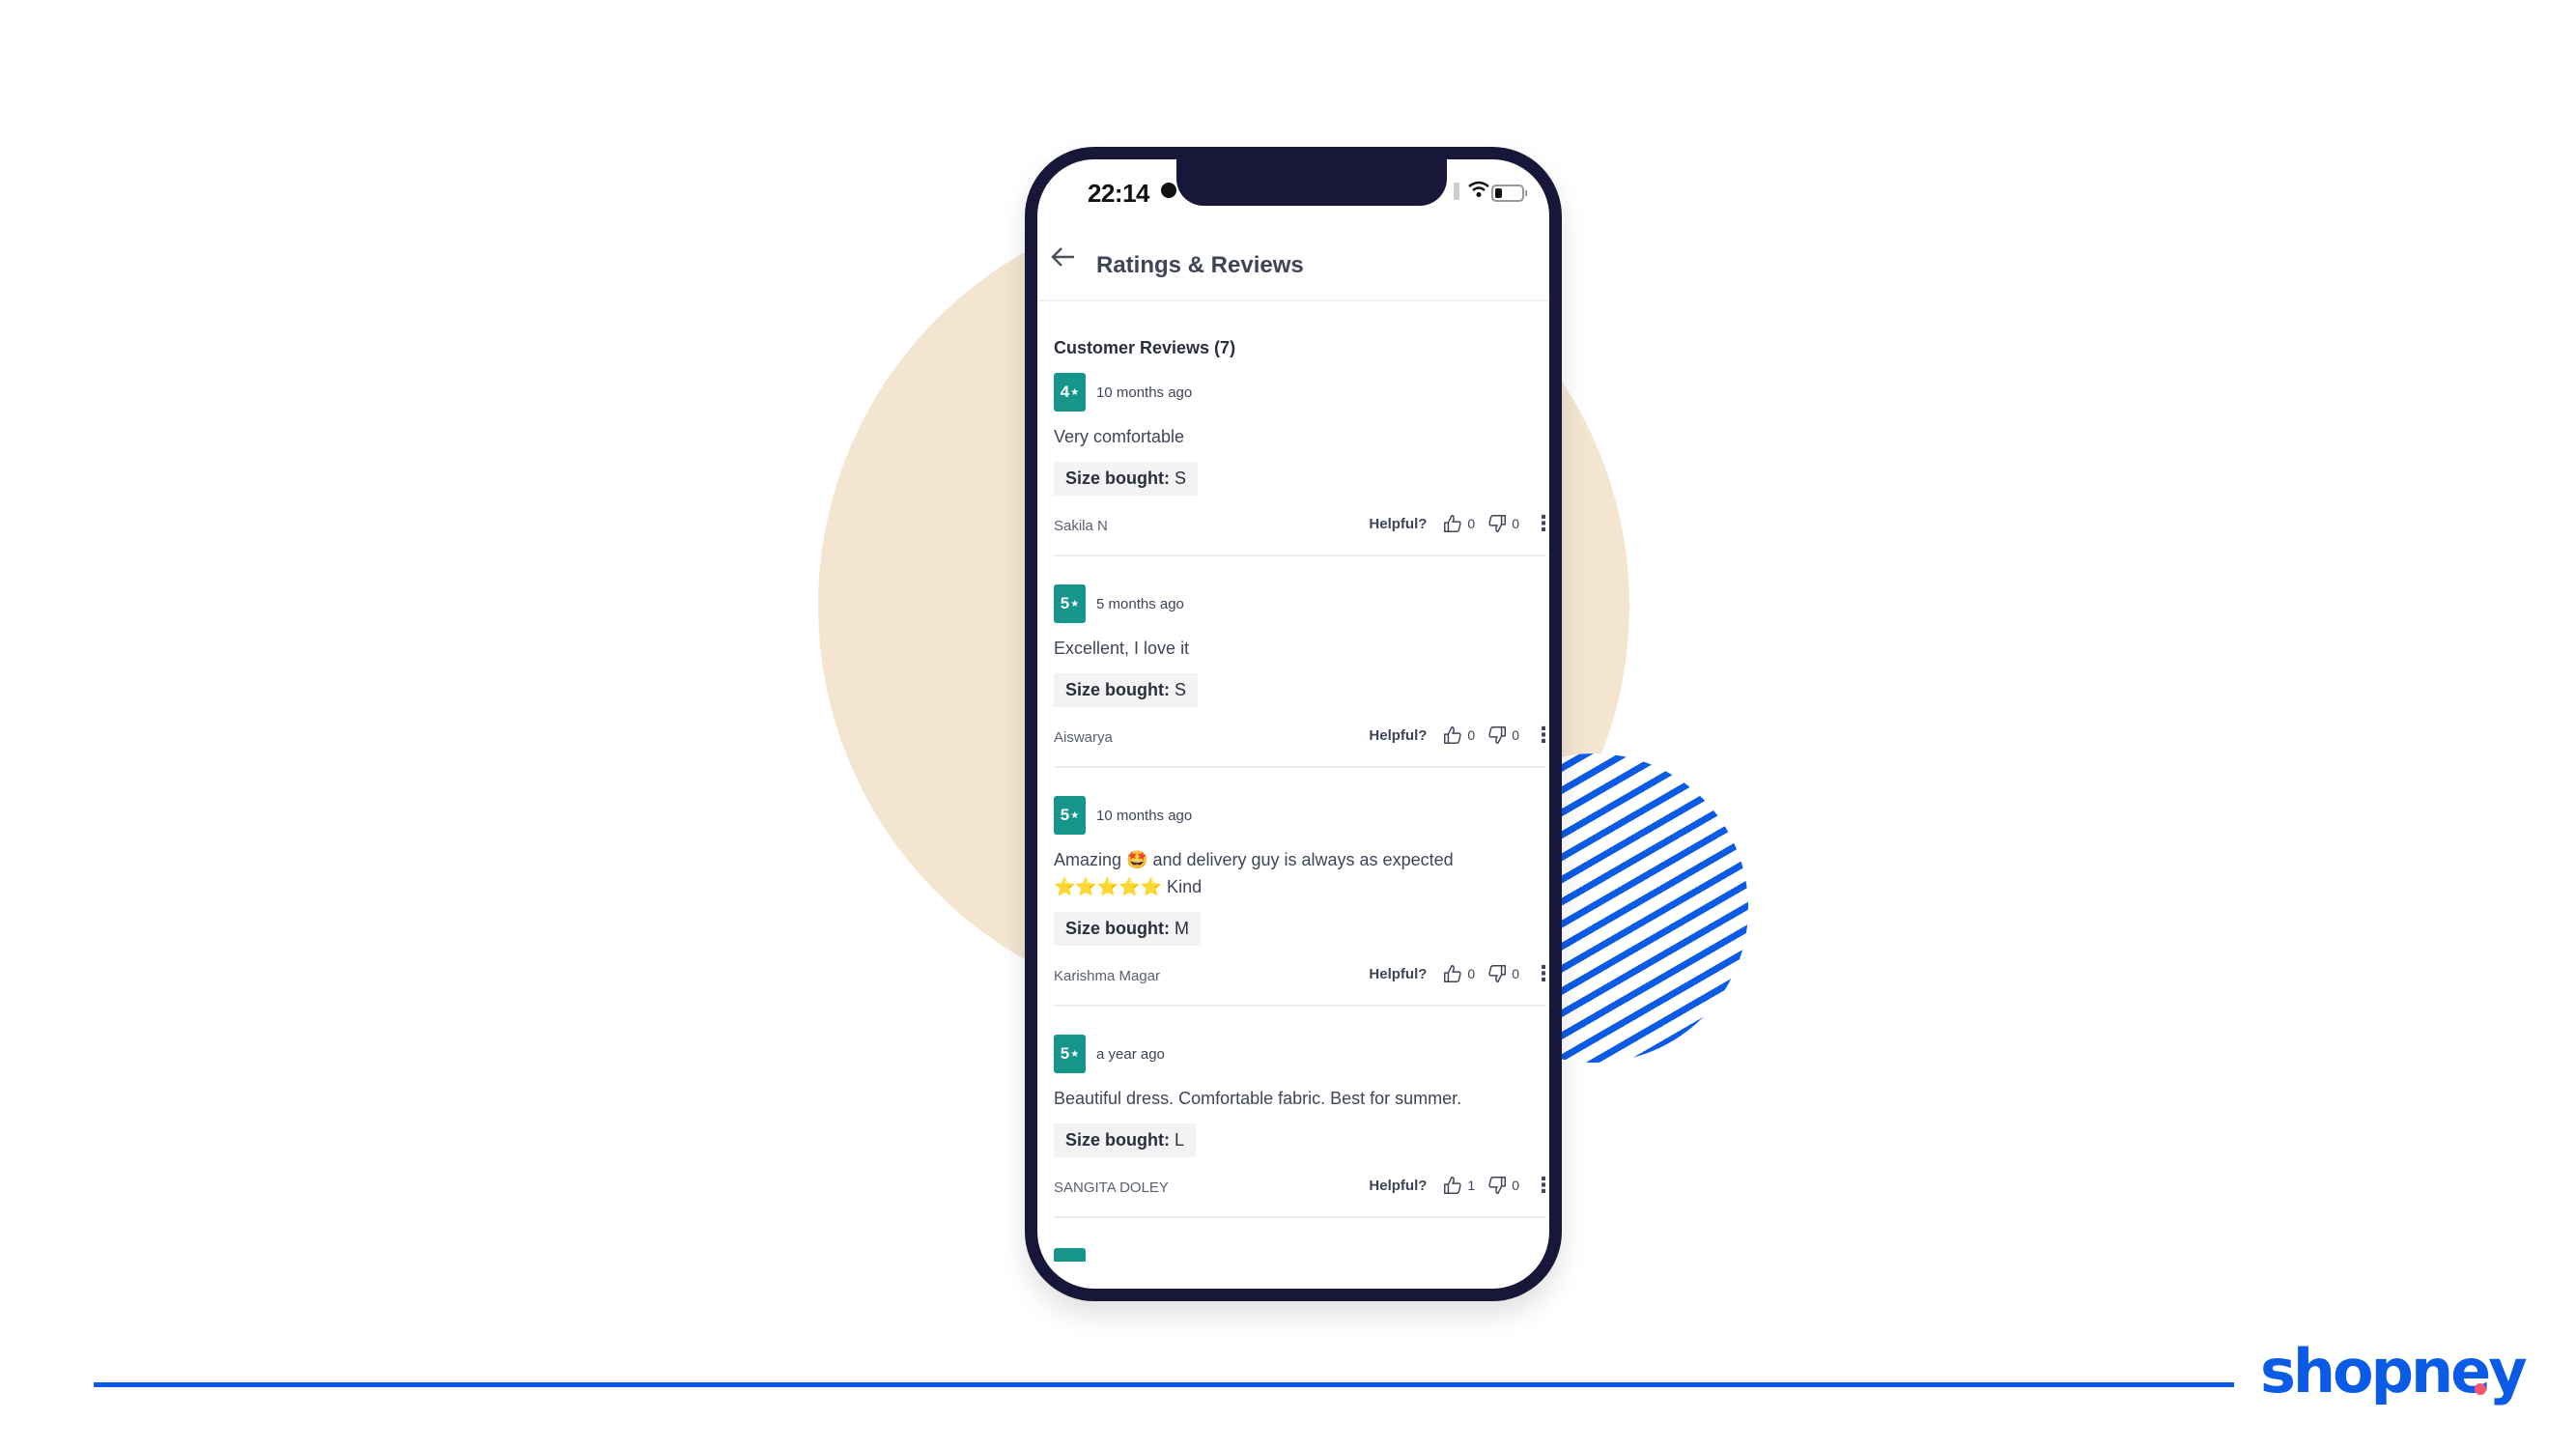  Describe the element at coordinates (1179, 1140) in the screenshot. I see `size-value: L` at that location.